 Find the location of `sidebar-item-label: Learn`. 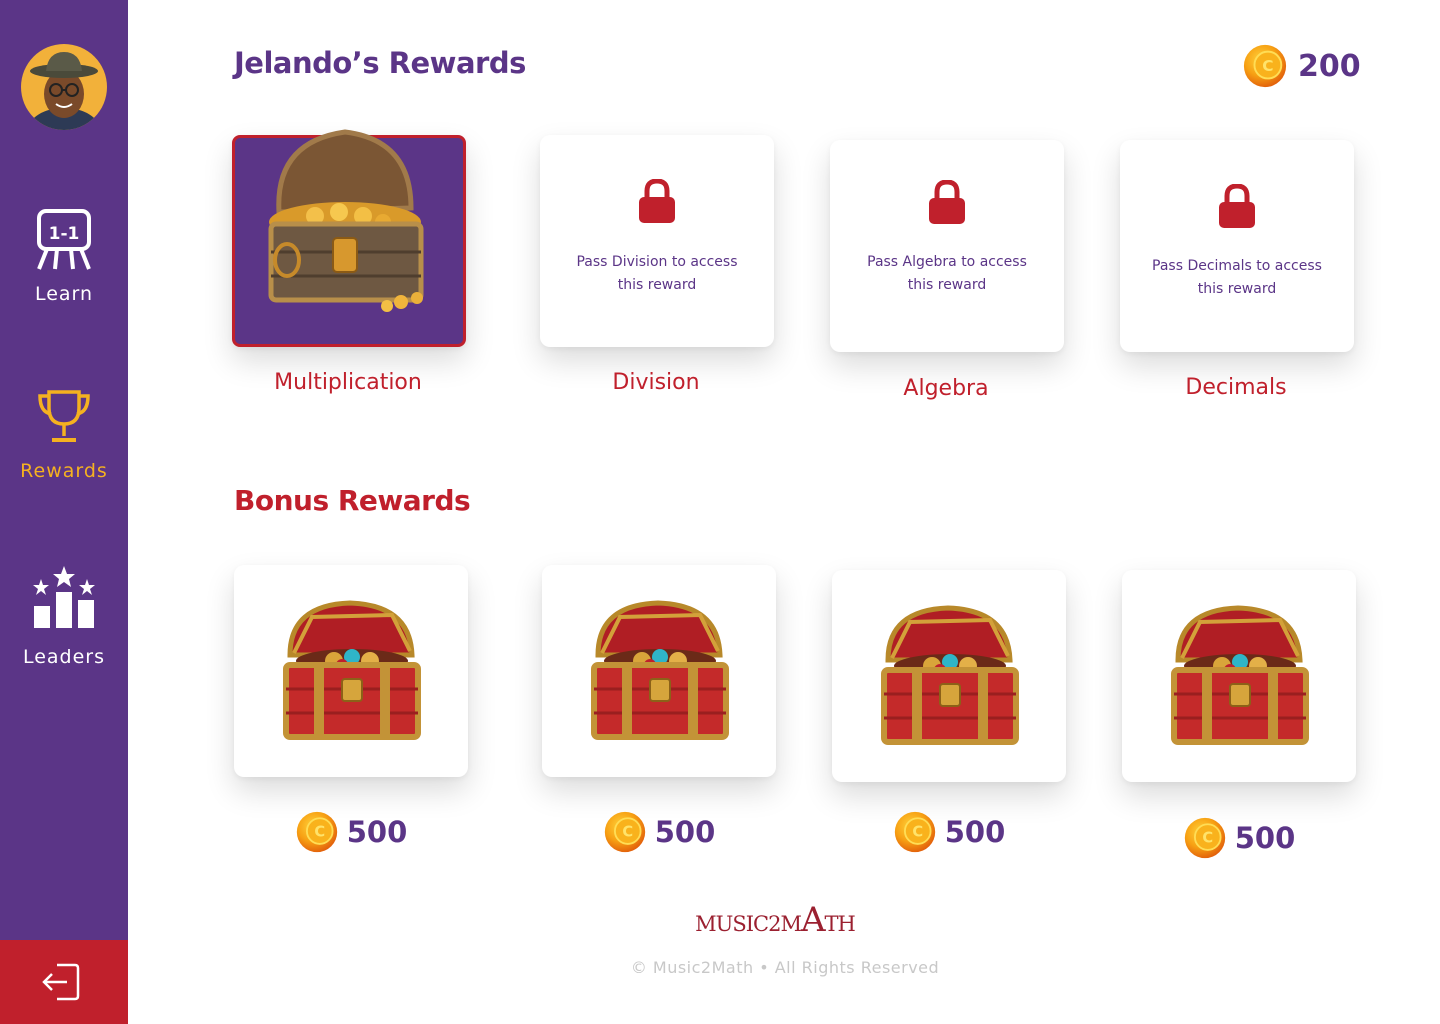

sidebar-item-label: Learn is located at coordinates (64, 294).